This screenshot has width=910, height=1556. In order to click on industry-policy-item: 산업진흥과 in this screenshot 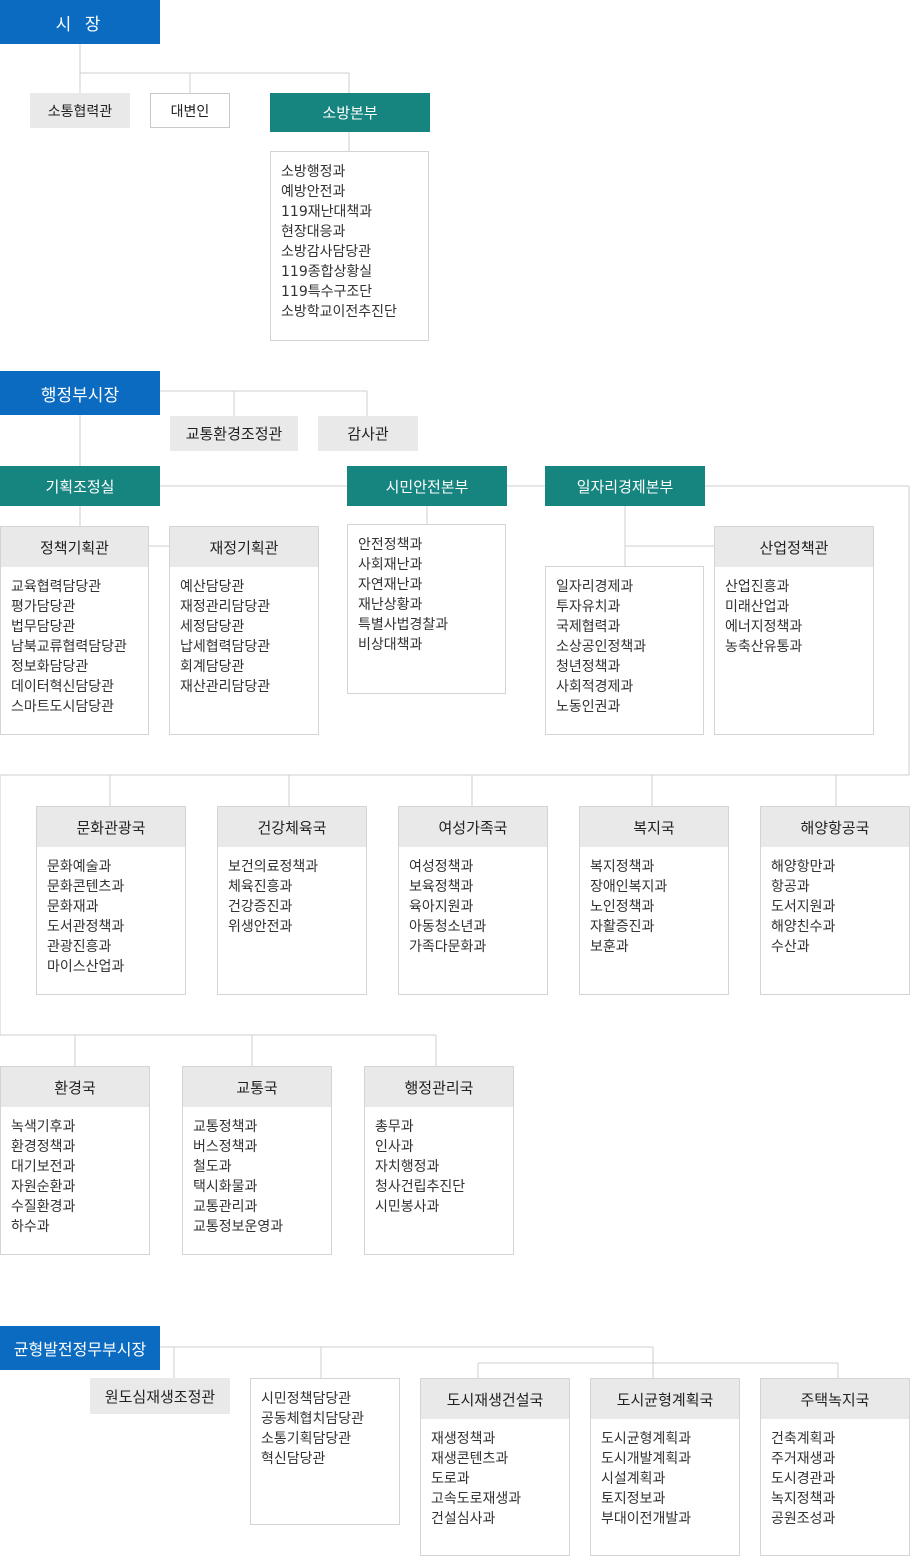, I will do `click(794, 587)`.